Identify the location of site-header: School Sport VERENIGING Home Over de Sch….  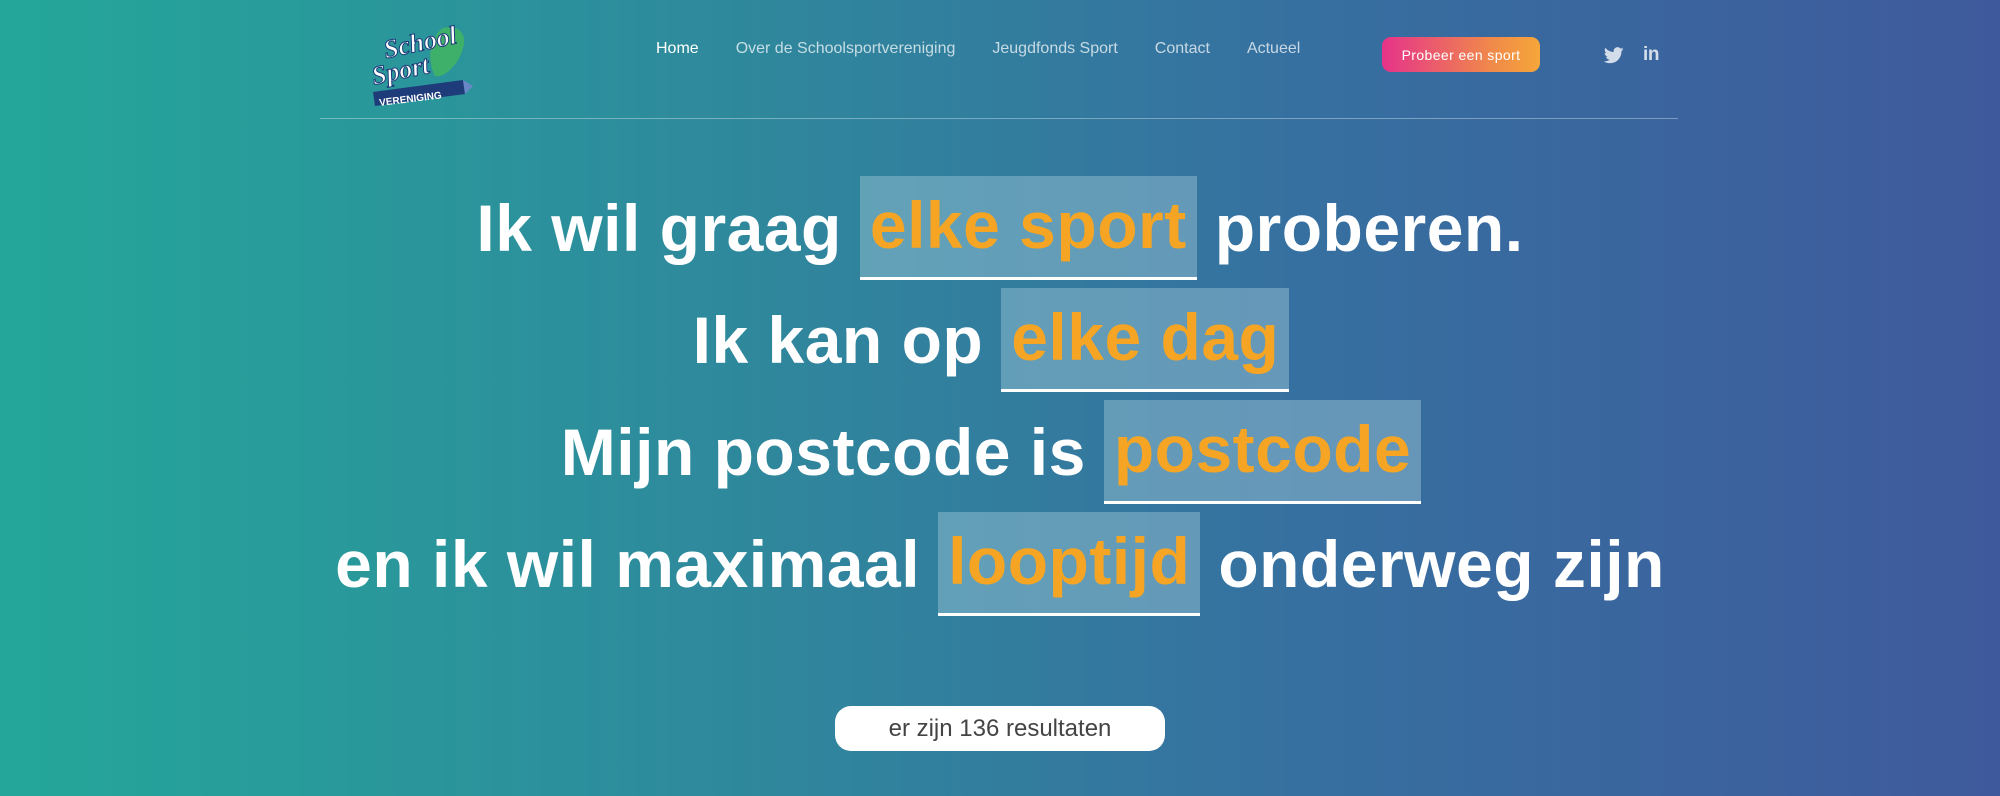
(999, 59).